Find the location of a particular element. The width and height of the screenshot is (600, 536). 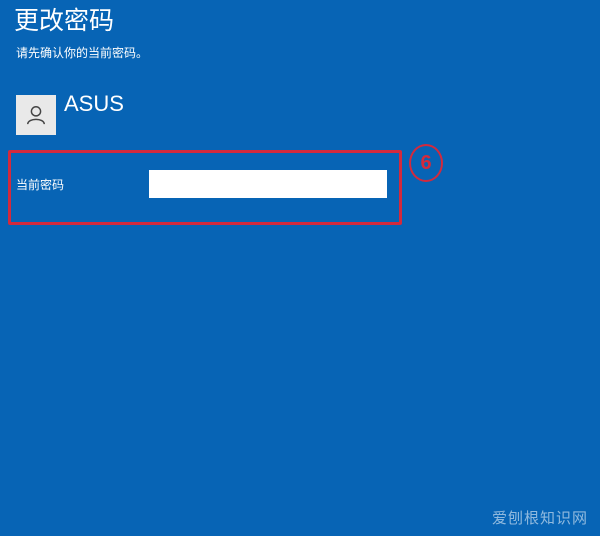

watermark: 爱刨根知识网 is located at coordinates (539, 518).